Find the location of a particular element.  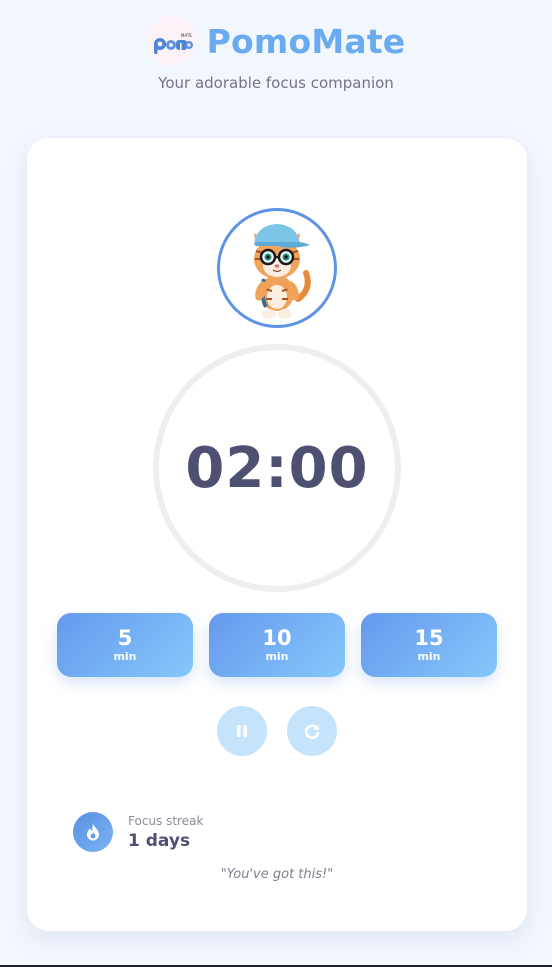

timer-ring: 02:00 is located at coordinates (277, 468).